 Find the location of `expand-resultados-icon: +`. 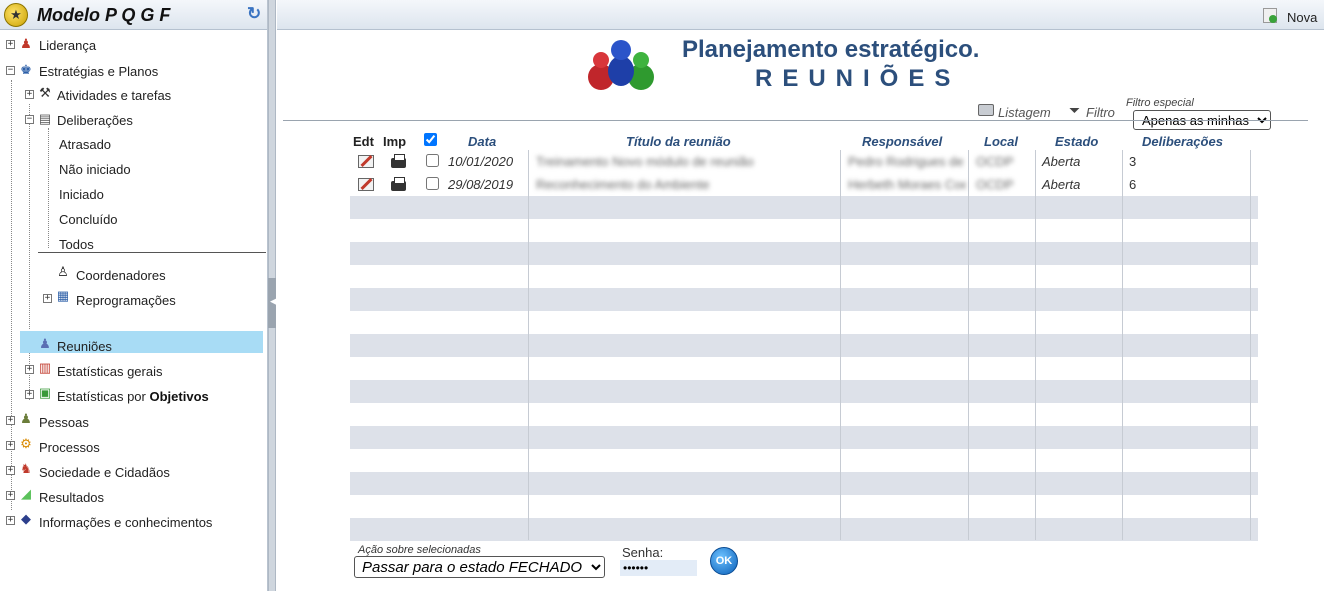

expand-resultados-icon: + is located at coordinates (10, 495).